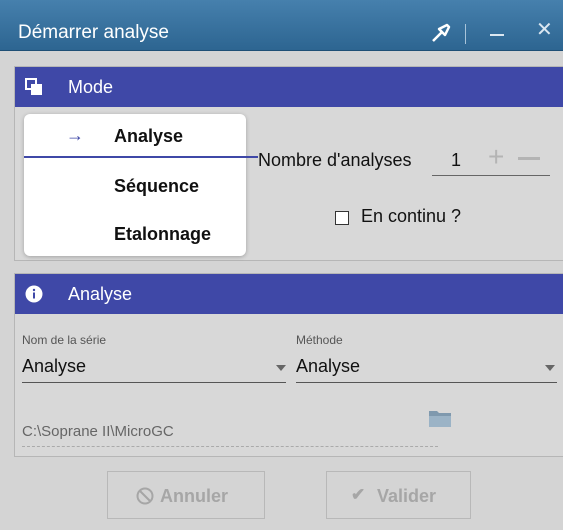 The image size is (563, 530). I want to click on validate-button: ✔ Valider, so click(398, 495).